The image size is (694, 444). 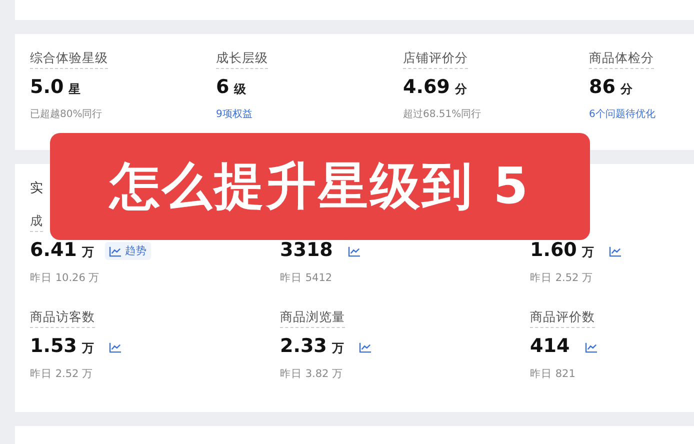 What do you see at coordinates (426, 87) in the screenshot?
I see `stat-value: 4.69` at bounding box center [426, 87].